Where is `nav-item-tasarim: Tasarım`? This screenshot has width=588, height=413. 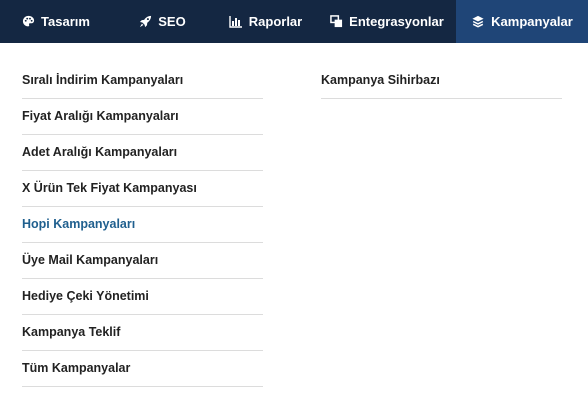 nav-item-tasarim: Tasarım is located at coordinates (56, 21).